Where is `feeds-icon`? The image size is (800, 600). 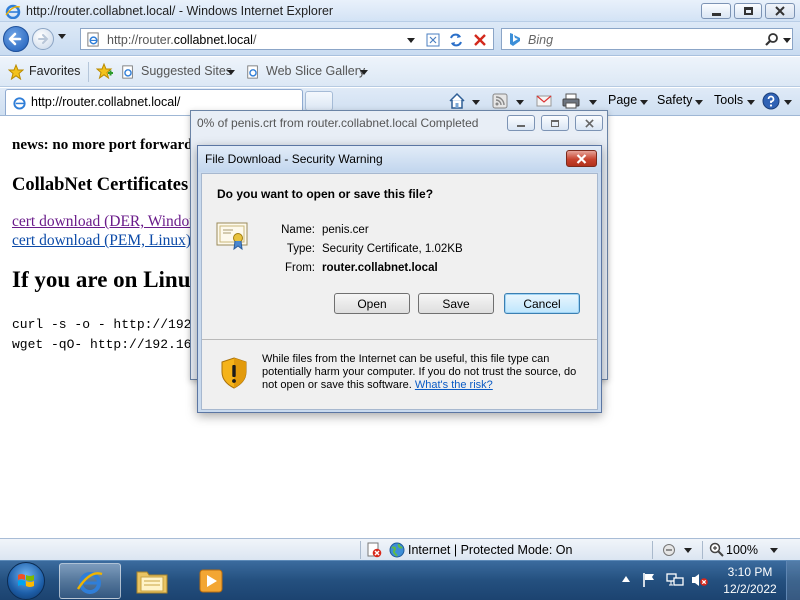 feeds-icon is located at coordinates (500, 101).